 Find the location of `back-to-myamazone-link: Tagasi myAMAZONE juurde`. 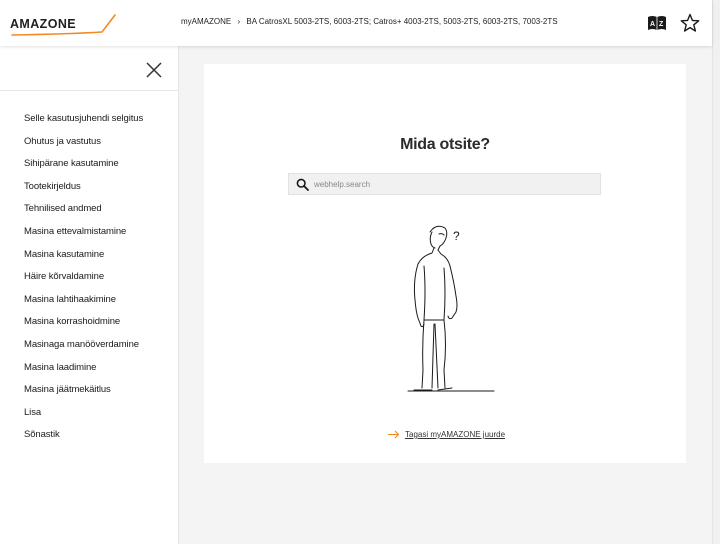

back-to-myamazone-link: Tagasi myAMAZONE juurde is located at coordinates (446, 434).